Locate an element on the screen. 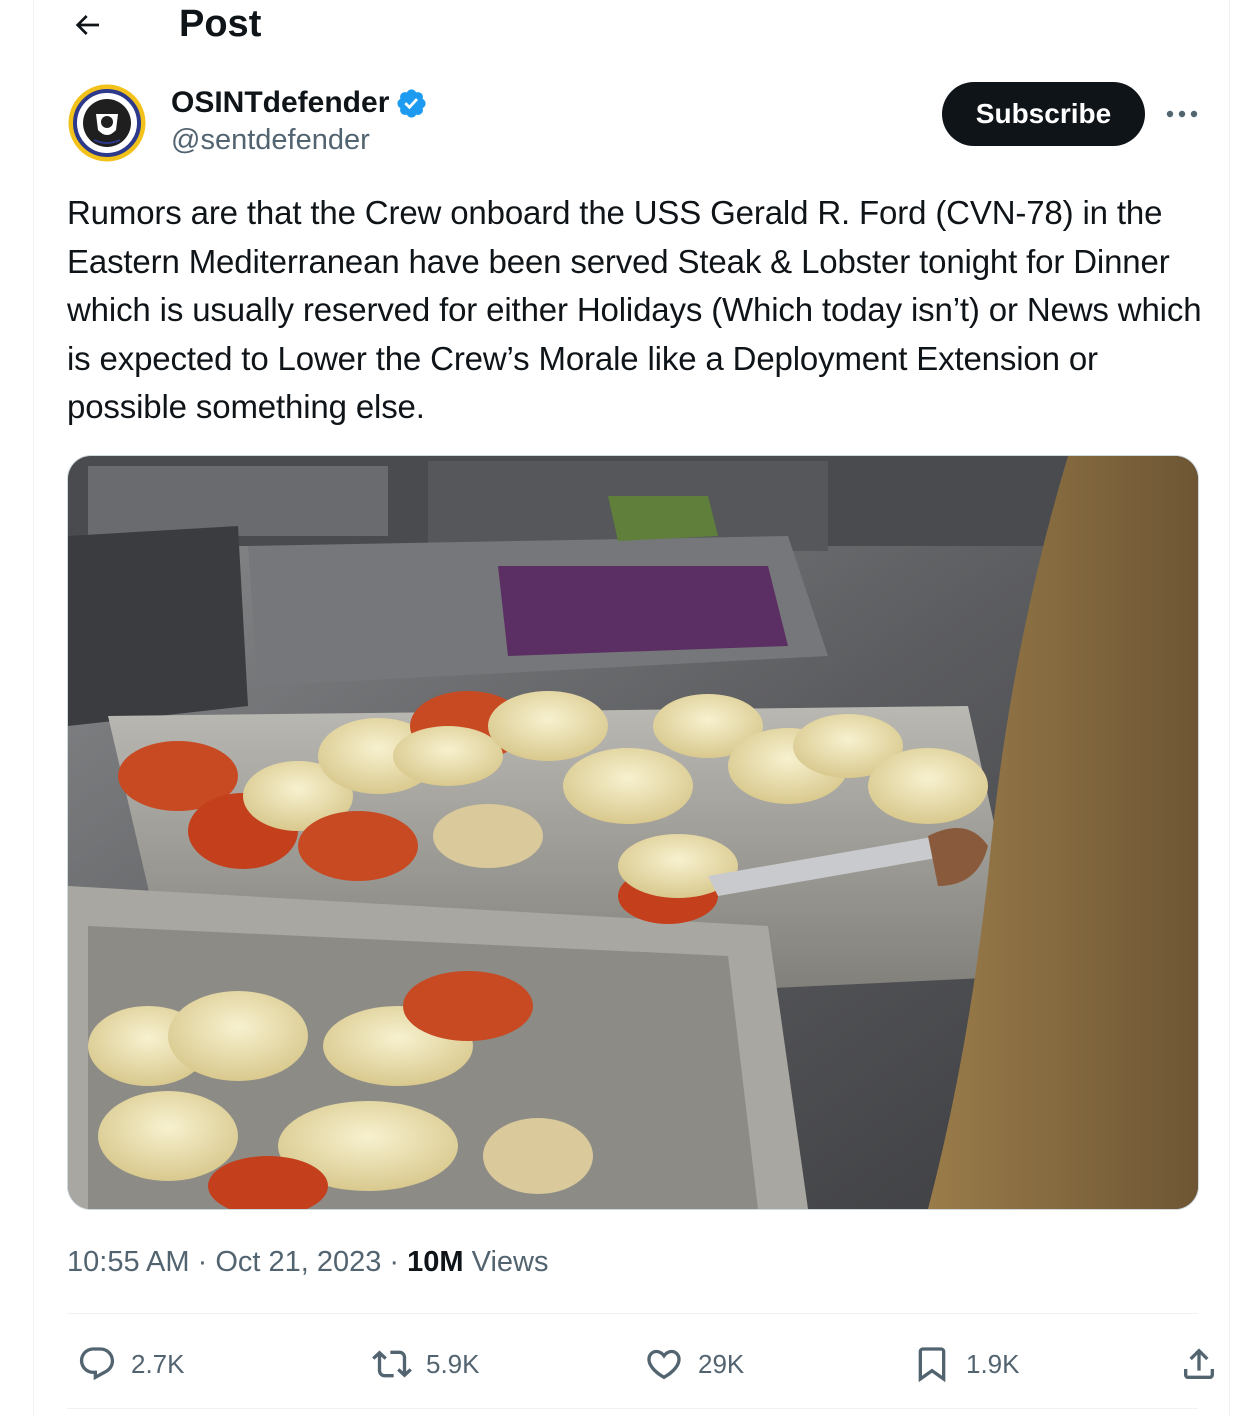  share-button is located at coordinates (1199, 1364).